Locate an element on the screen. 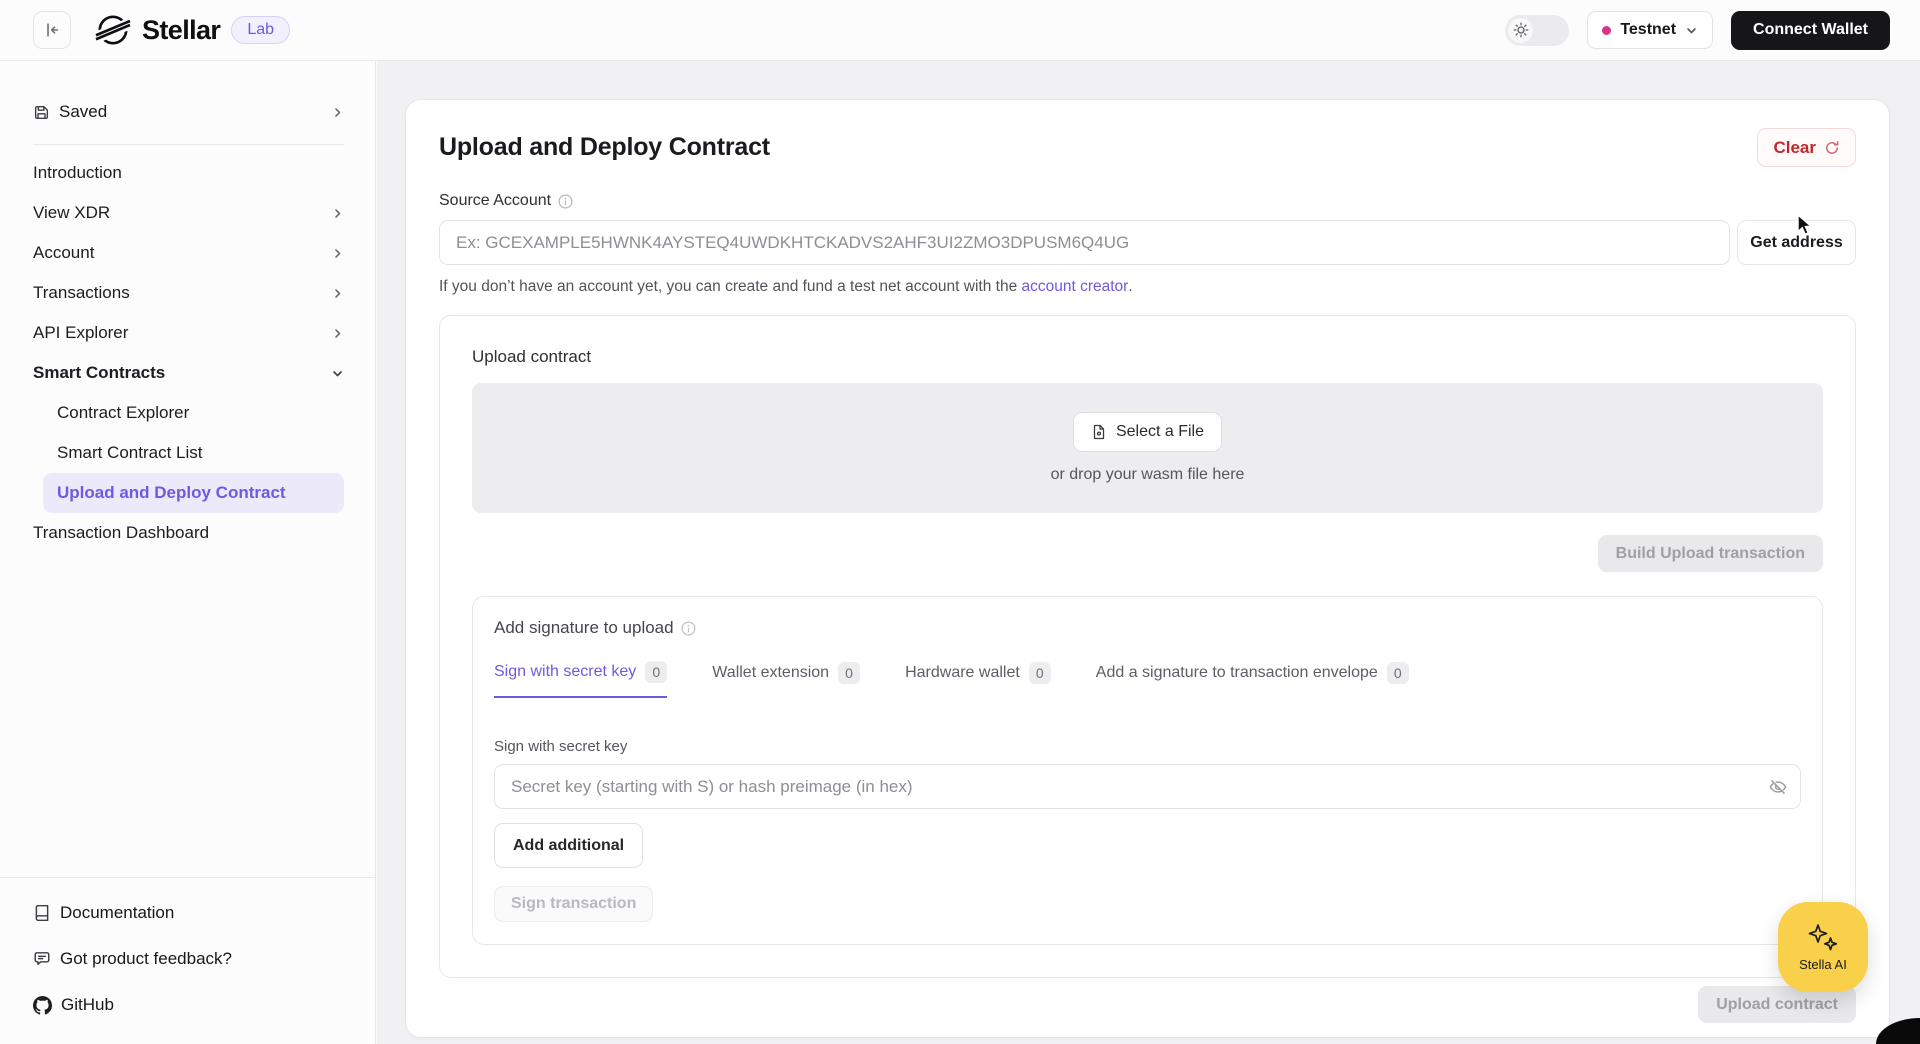  connect-wallet-button: Connect Wallet is located at coordinates (1810, 30).